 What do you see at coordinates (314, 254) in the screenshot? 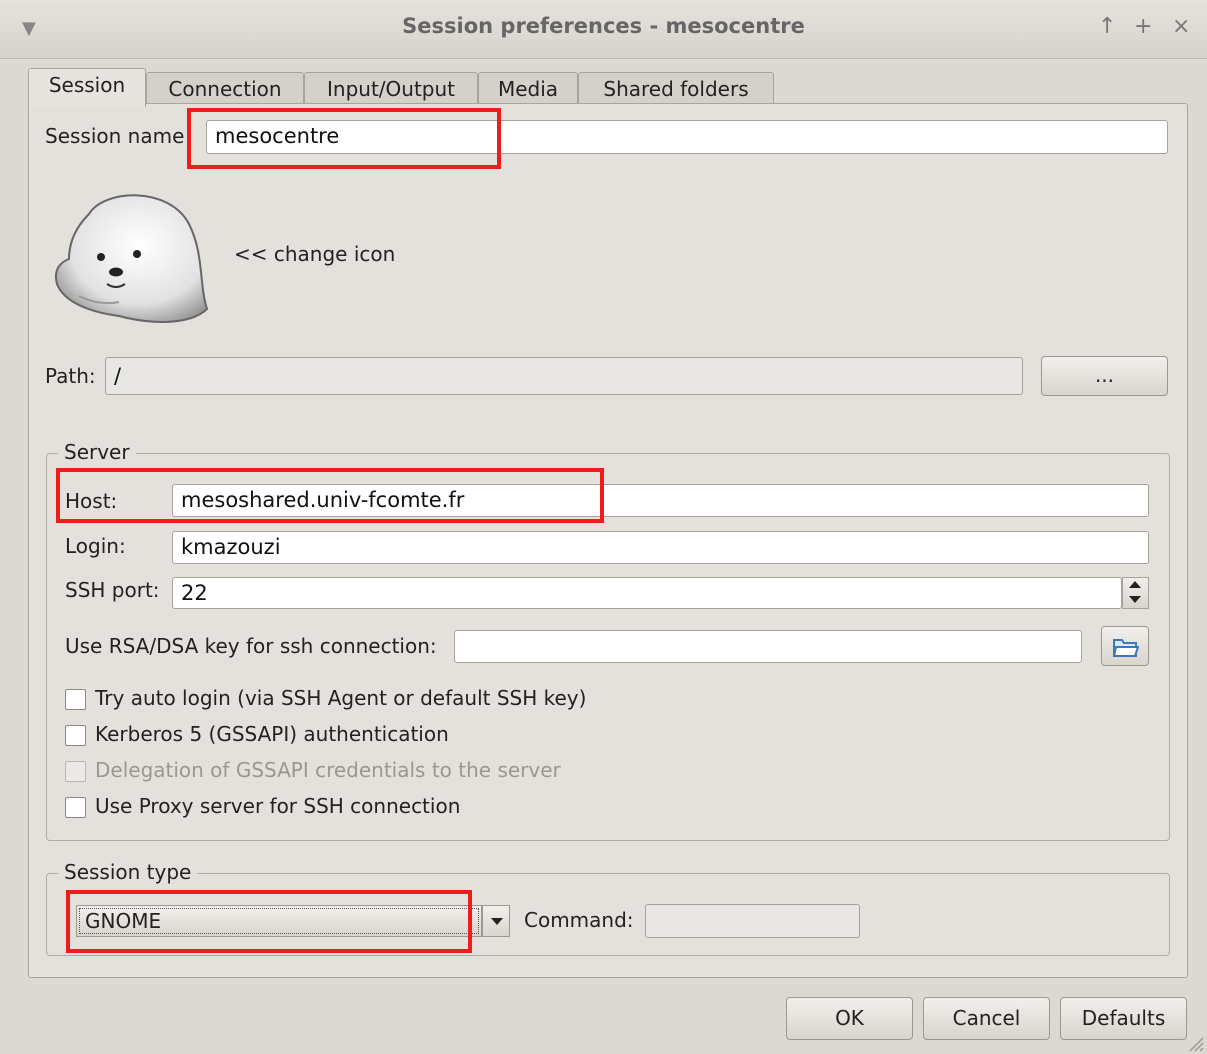
I see `change-icon-label: << change icon` at bounding box center [314, 254].